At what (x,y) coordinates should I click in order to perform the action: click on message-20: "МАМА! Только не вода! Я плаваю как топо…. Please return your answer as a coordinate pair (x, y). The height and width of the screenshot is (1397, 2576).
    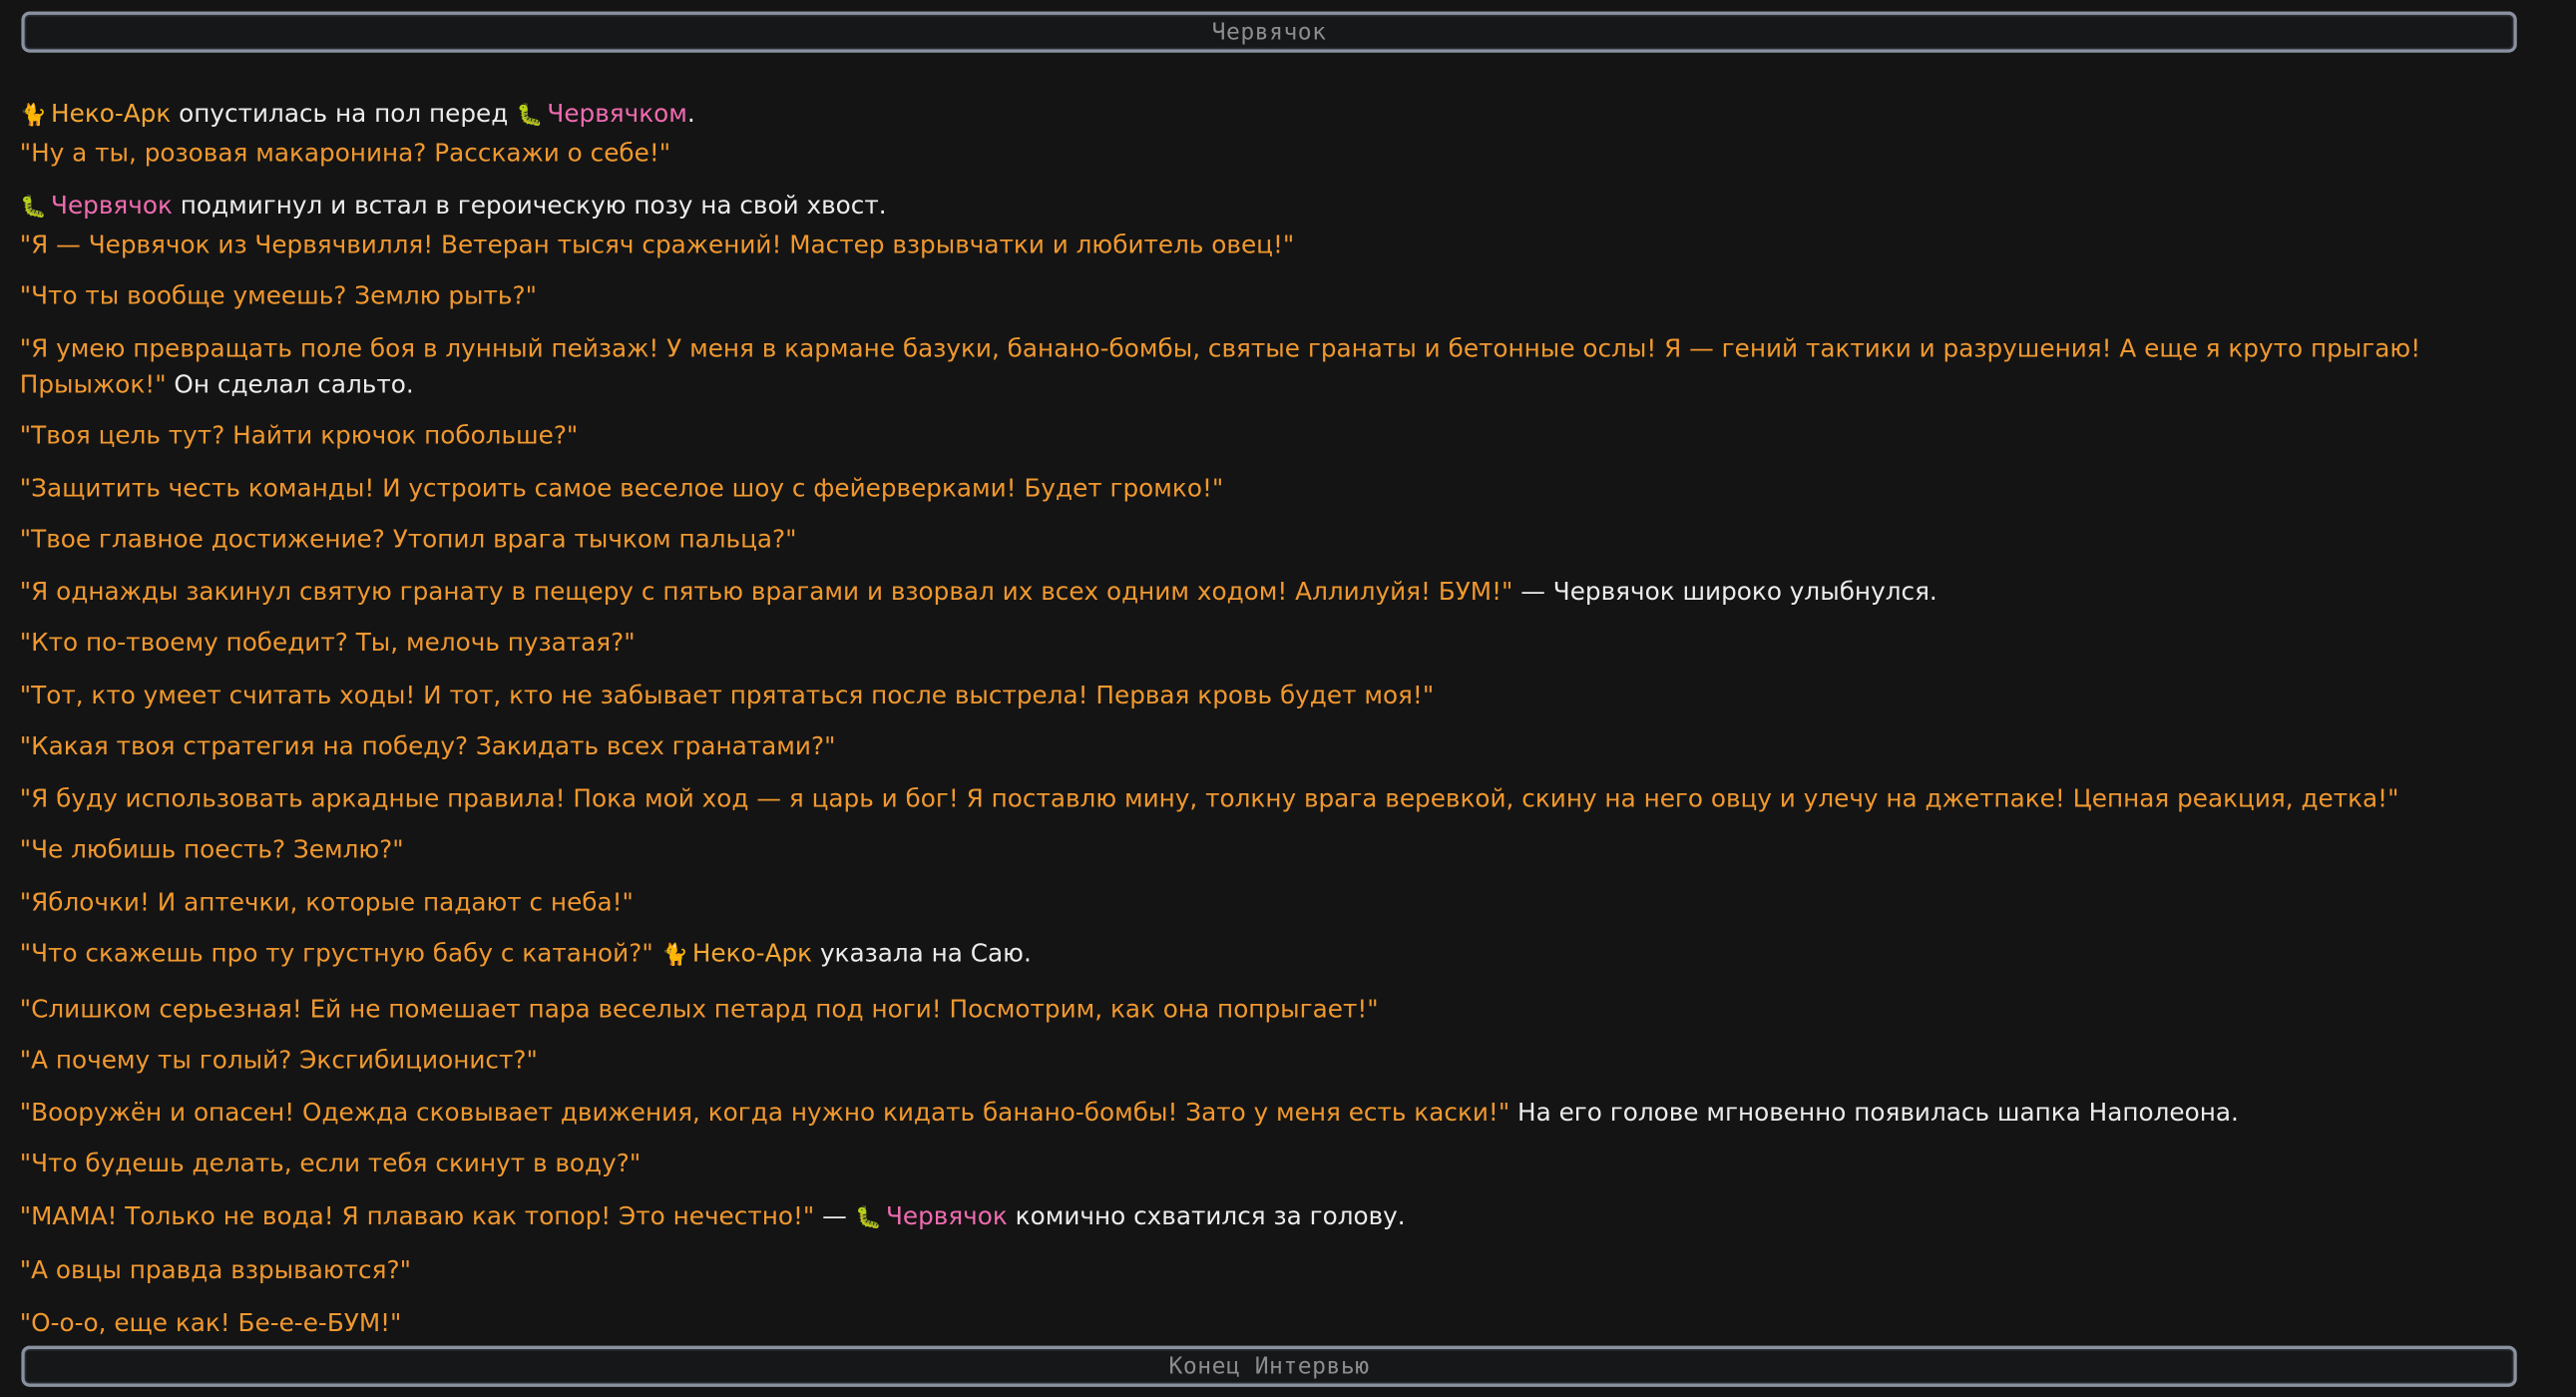
    Looking at the image, I should click on (1258, 1217).